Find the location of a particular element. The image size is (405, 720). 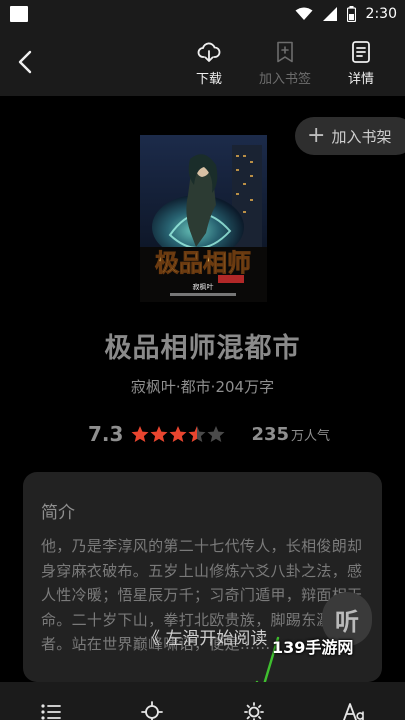

status-bar: 2:30 is located at coordinates (202, 14).